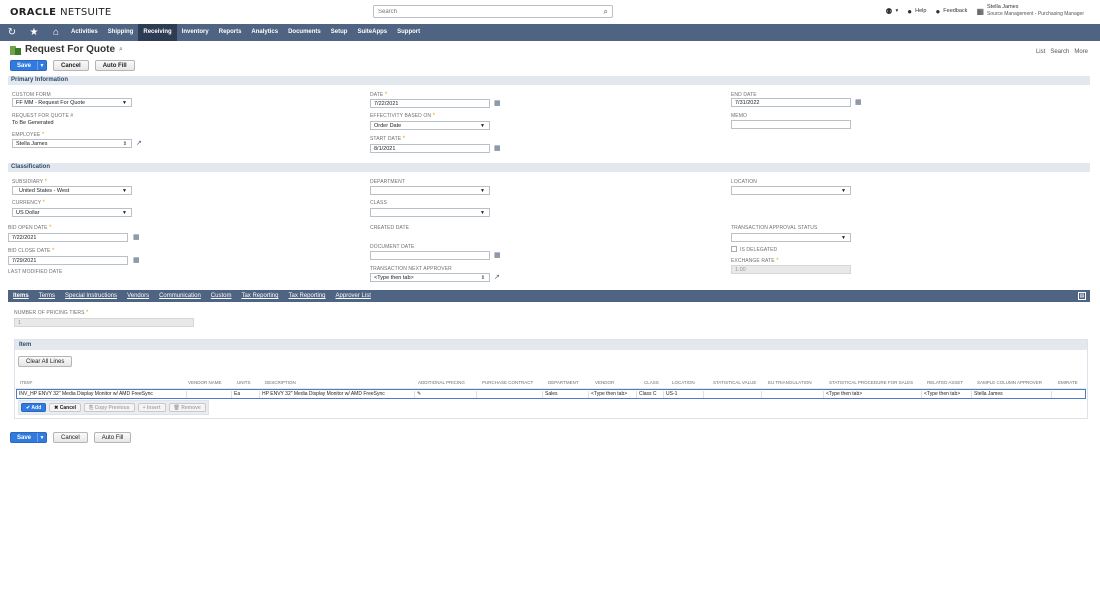 The image size is (1100, 597). I want to click on cell-class: Class C, so click(650, 394).